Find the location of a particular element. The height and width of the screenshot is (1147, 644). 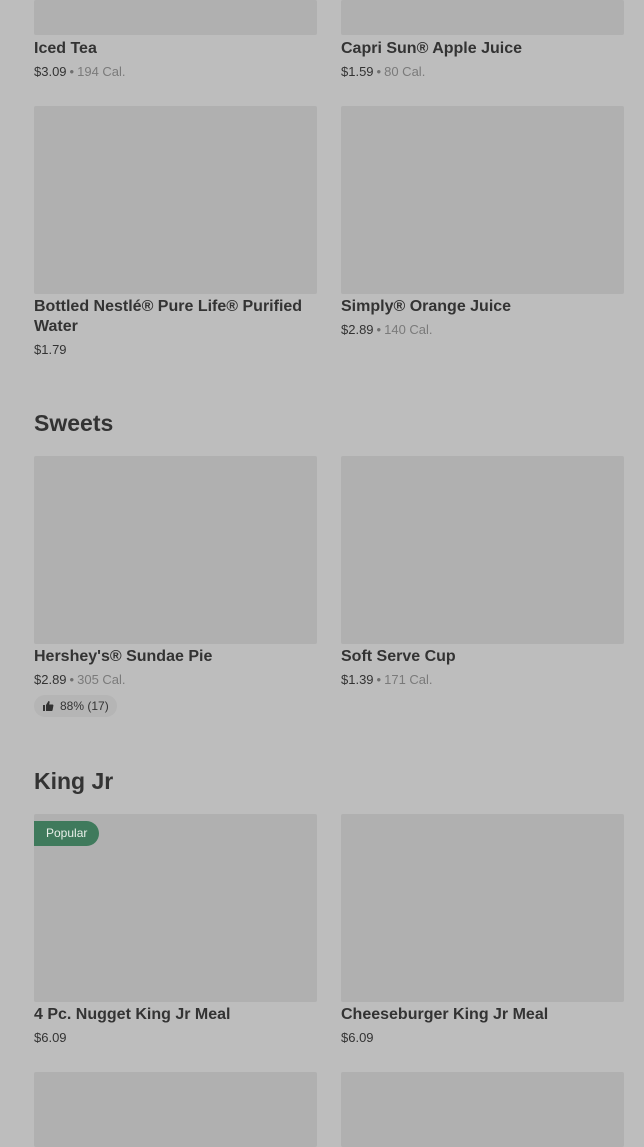

item-calories: 171 Cal. is located at coordinates (408, 679).